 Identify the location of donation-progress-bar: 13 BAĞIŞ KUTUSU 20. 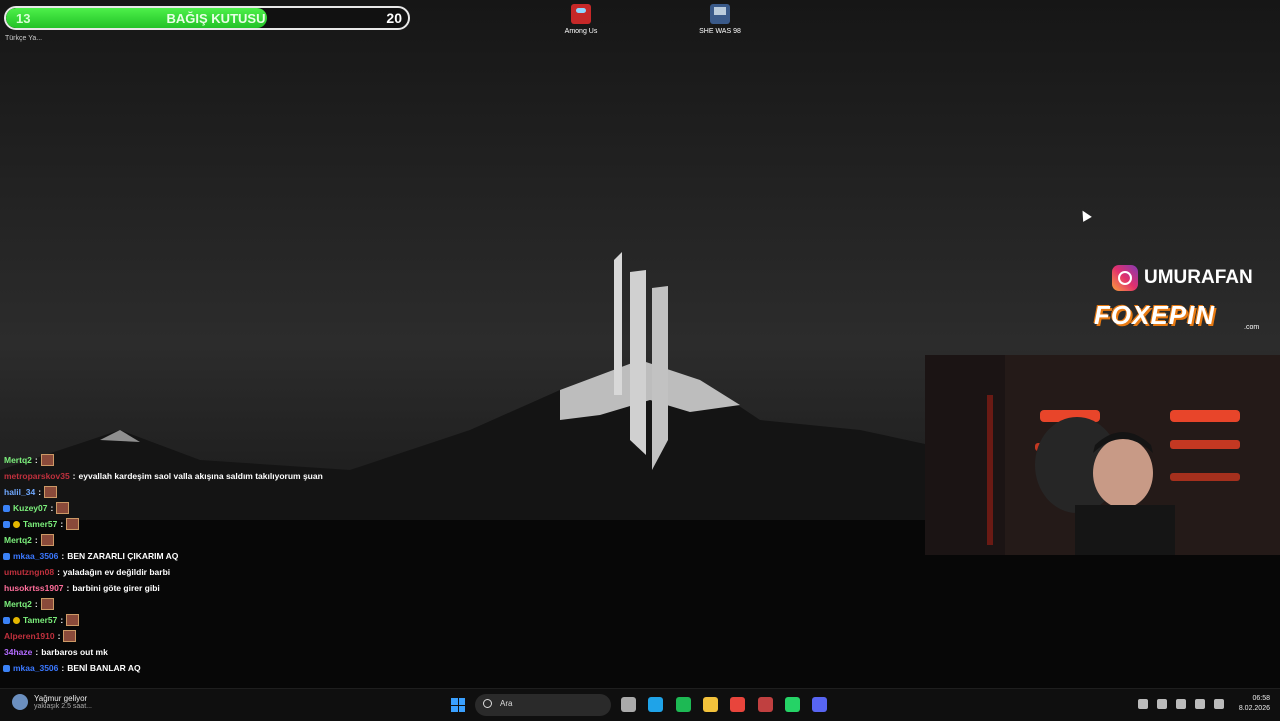
(207, 18).